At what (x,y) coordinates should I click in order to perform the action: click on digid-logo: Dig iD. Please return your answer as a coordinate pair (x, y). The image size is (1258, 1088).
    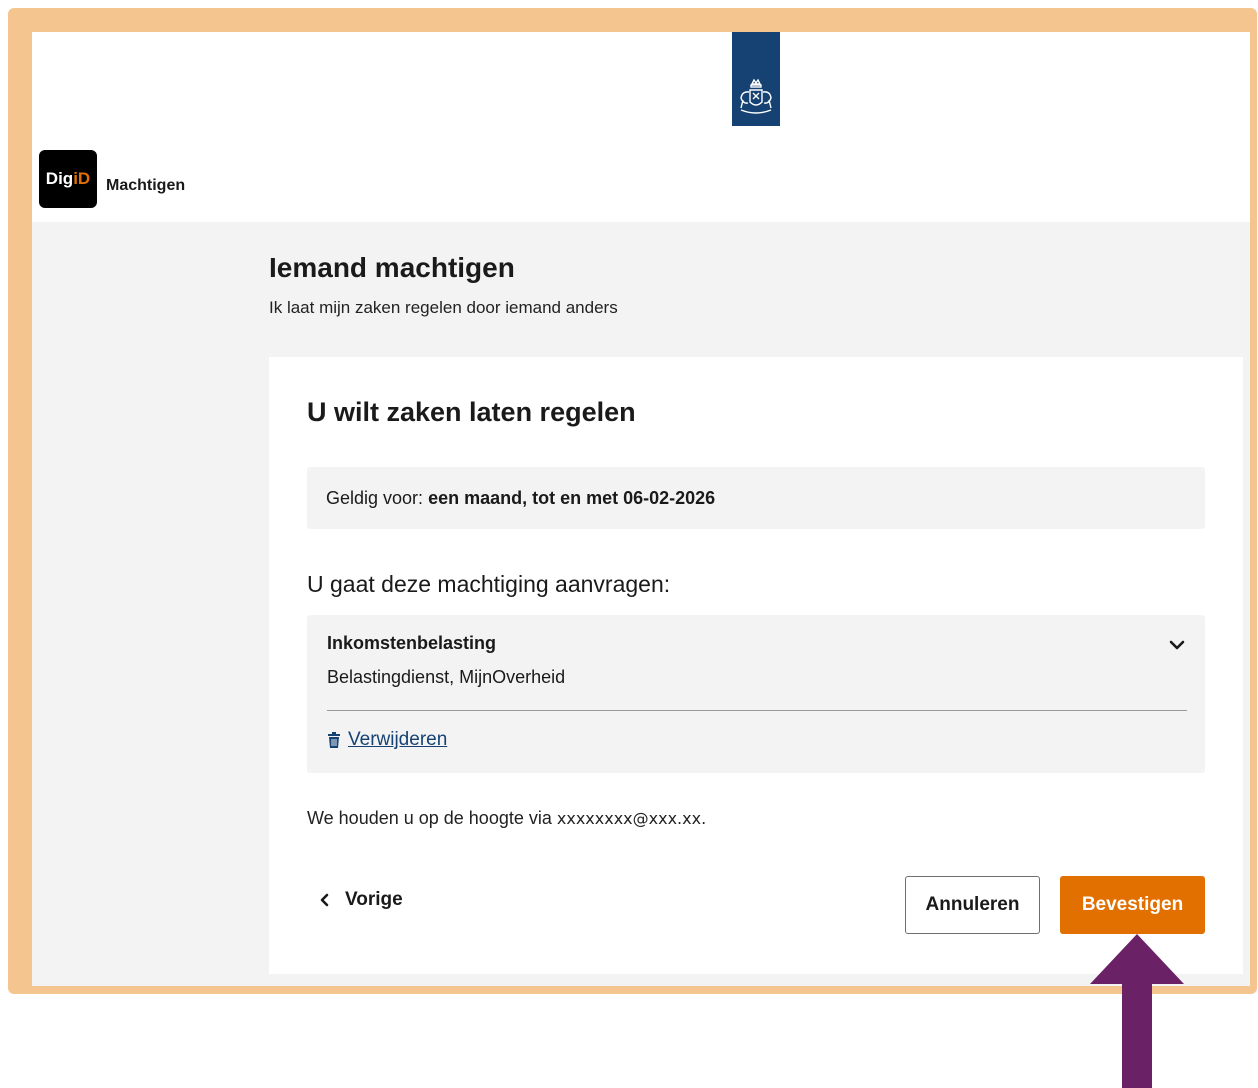
    Looking at the image, I should click on (68, 179).